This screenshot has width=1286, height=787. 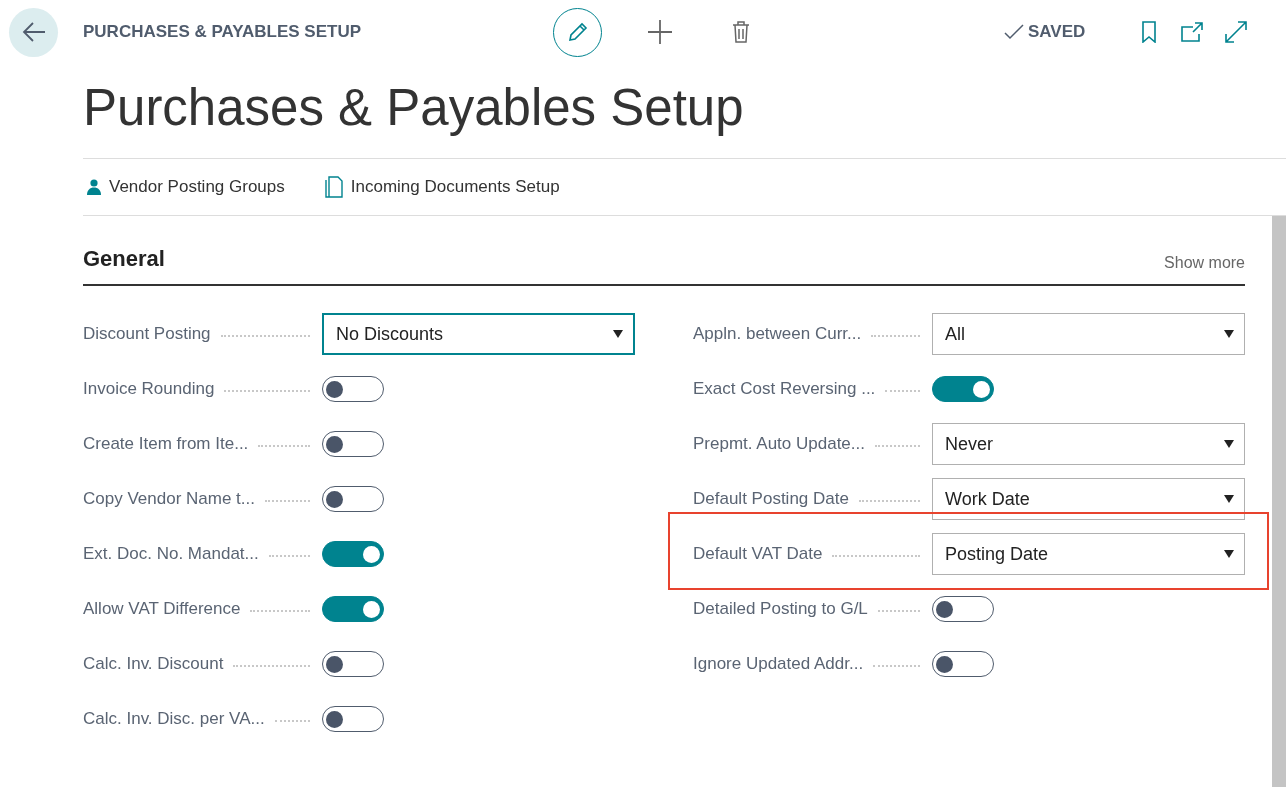 I want to click on dropdown-value: Work Date, so click(x=987, y=499).